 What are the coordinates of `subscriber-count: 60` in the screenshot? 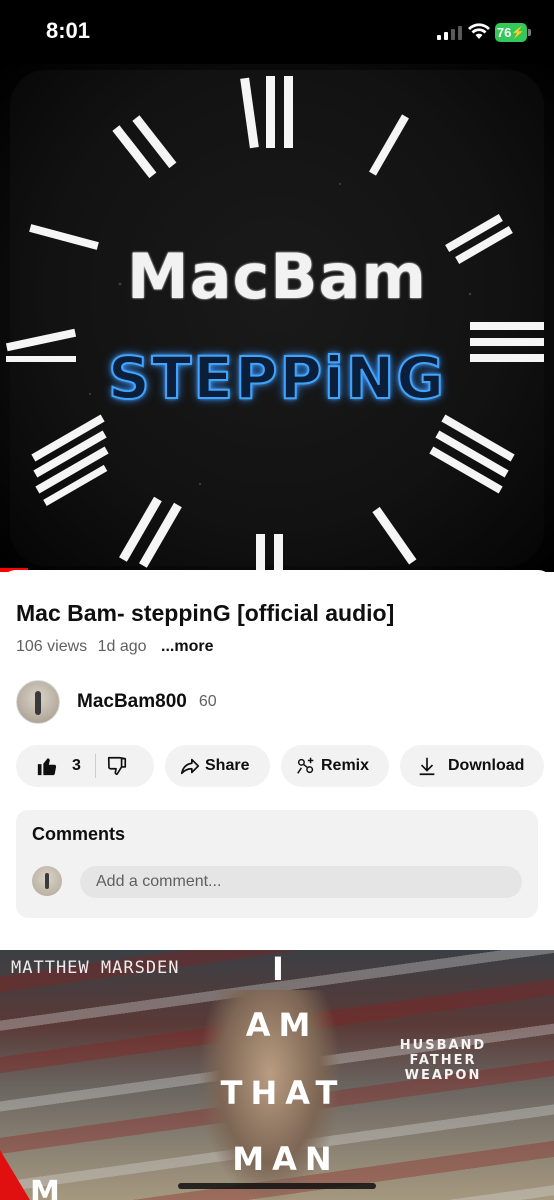 It's located at (207, 701).